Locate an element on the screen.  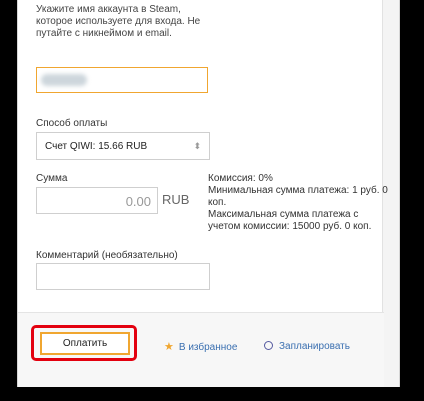
add-to-favorites-link: ★ В избранное is located at coordinates (200, 346).